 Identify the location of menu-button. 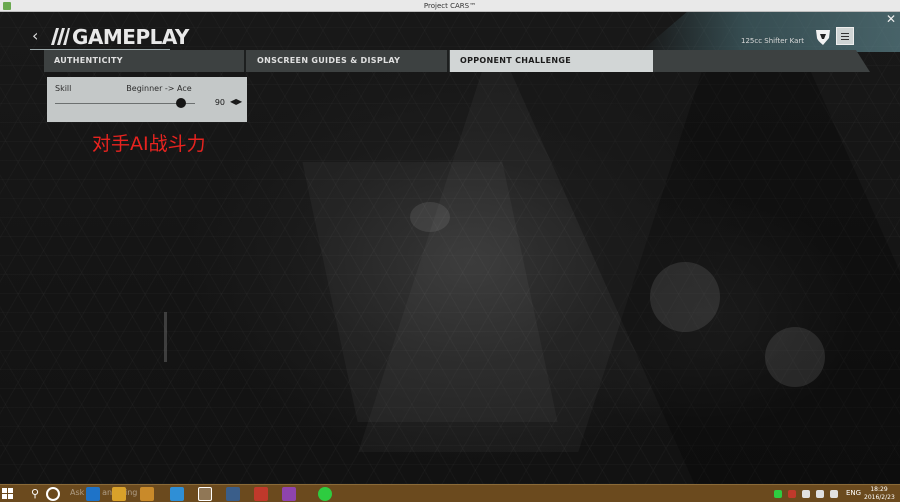
(845, 36).